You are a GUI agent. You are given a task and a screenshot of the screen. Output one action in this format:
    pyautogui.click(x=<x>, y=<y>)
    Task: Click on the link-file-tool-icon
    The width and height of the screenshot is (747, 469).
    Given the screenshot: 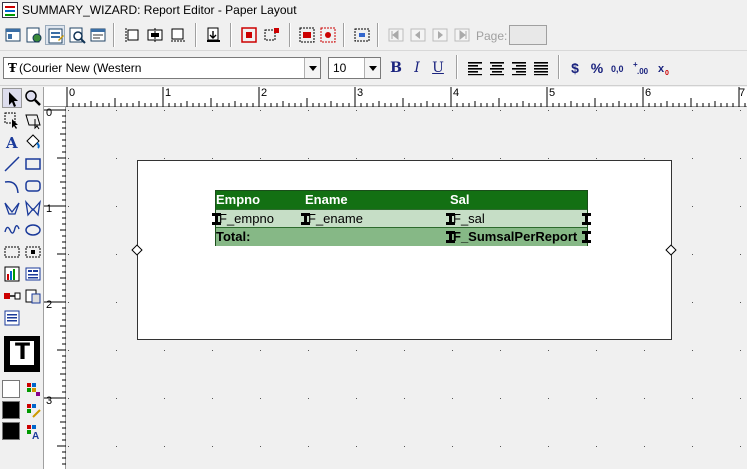 What is the action you would take?
    pyautogui.click(x=12, y=296)
    